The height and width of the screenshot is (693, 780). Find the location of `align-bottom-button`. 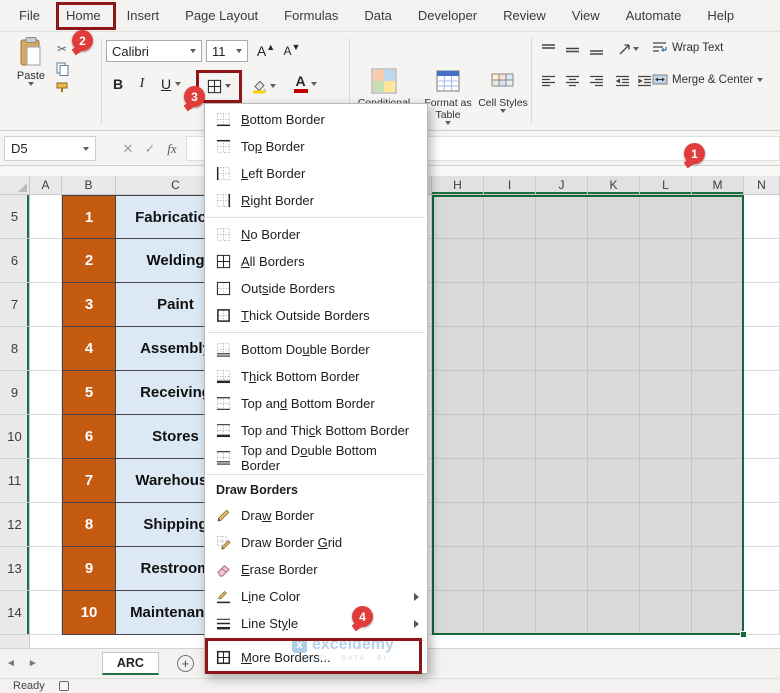

align-bottom-button is located at coordinates (596, 49).